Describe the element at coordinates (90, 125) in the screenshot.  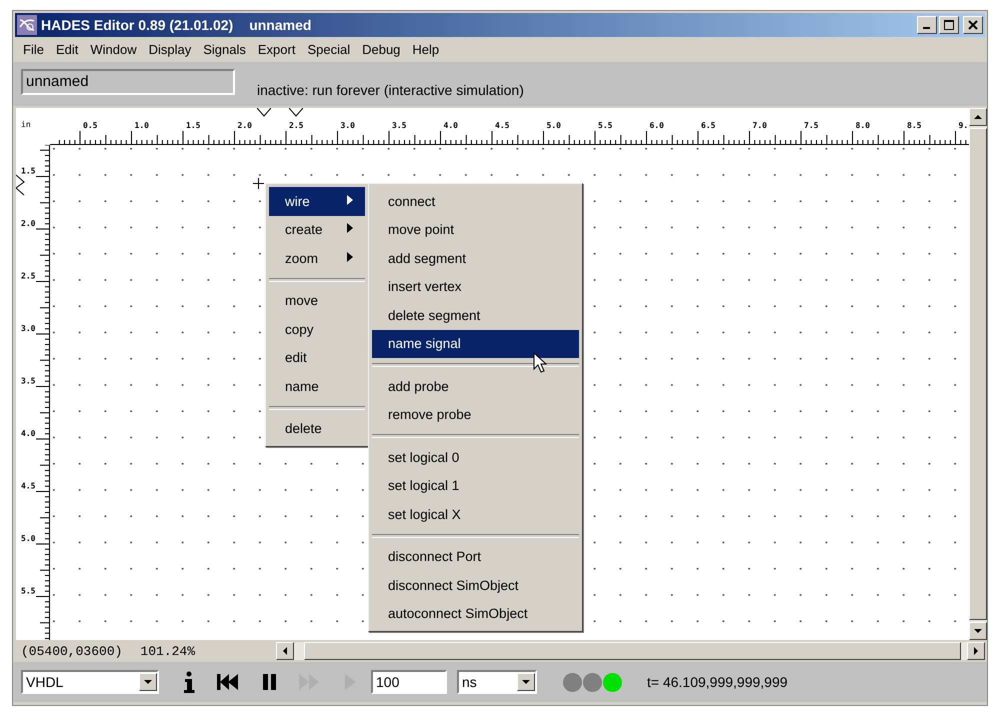
I see `ruler-label: 0.5` at that location.